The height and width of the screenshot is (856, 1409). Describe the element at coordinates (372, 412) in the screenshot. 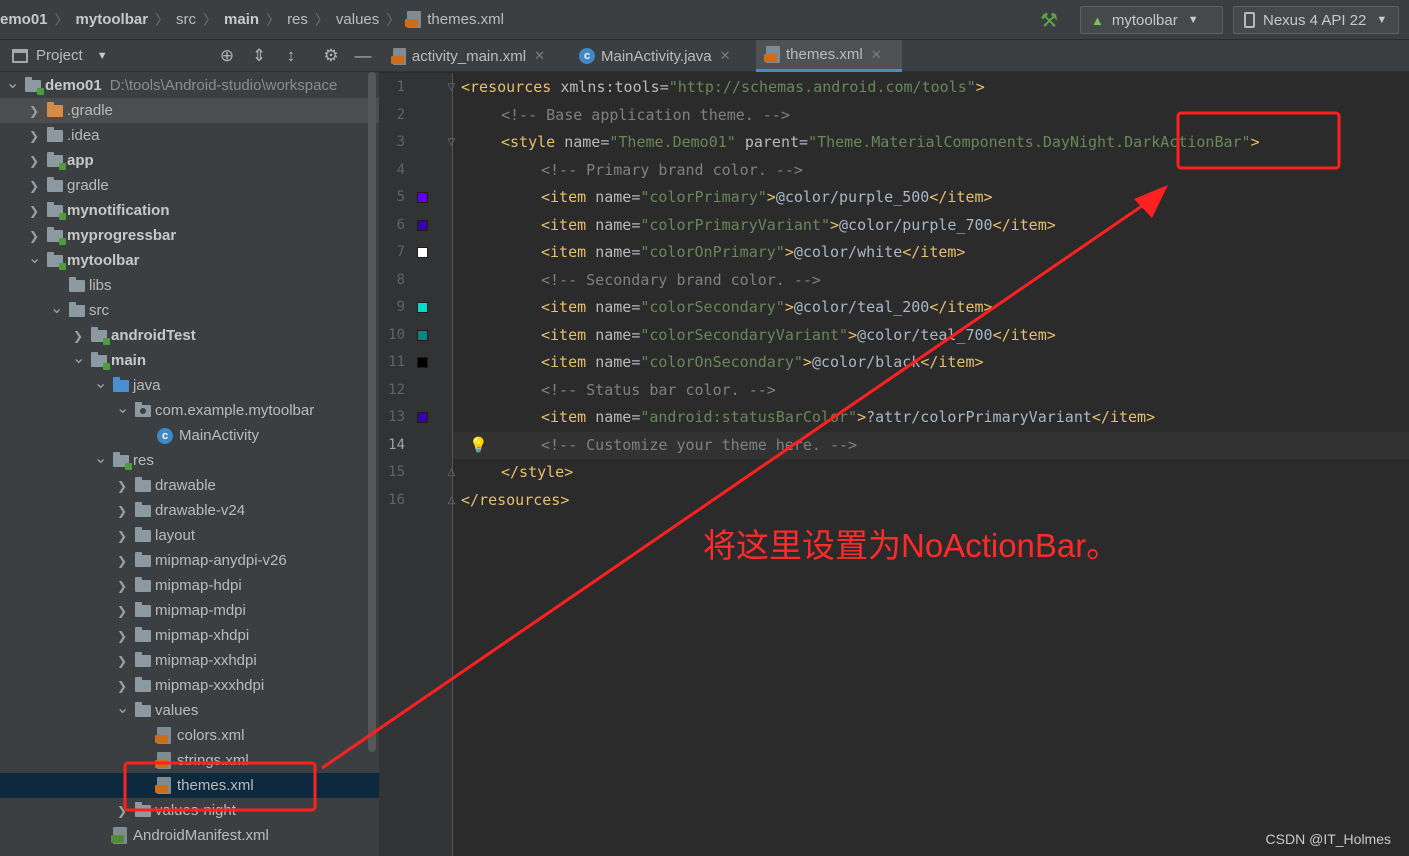

I see `project-tree-scrollbar` at that location.